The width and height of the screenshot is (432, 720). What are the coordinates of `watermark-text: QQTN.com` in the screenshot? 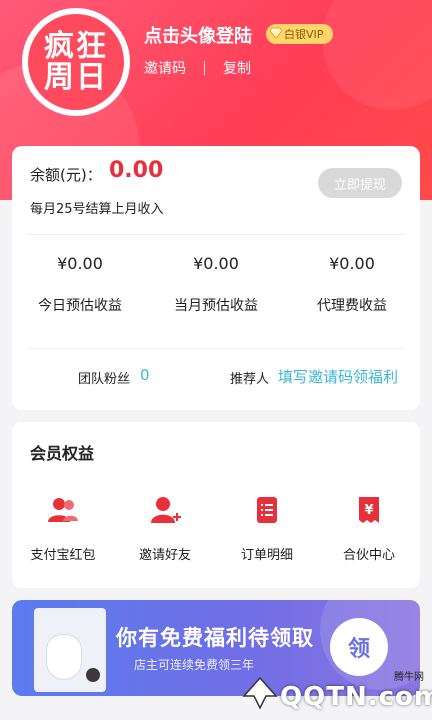 It's located at (356, 697).